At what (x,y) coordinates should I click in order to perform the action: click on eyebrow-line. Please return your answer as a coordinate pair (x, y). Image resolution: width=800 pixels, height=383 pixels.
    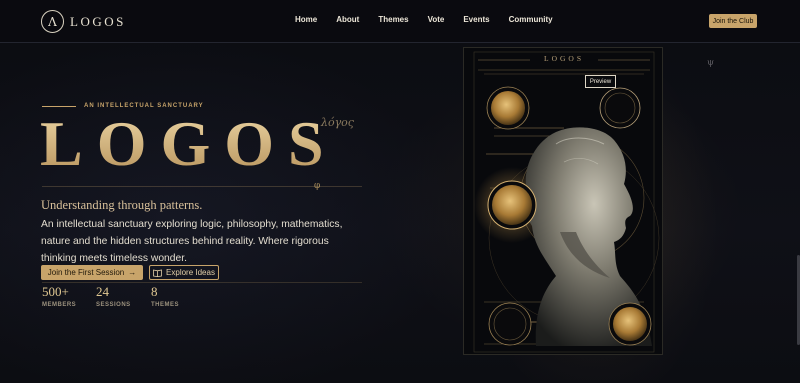
    Looking at the image, I should click on (59, 106).